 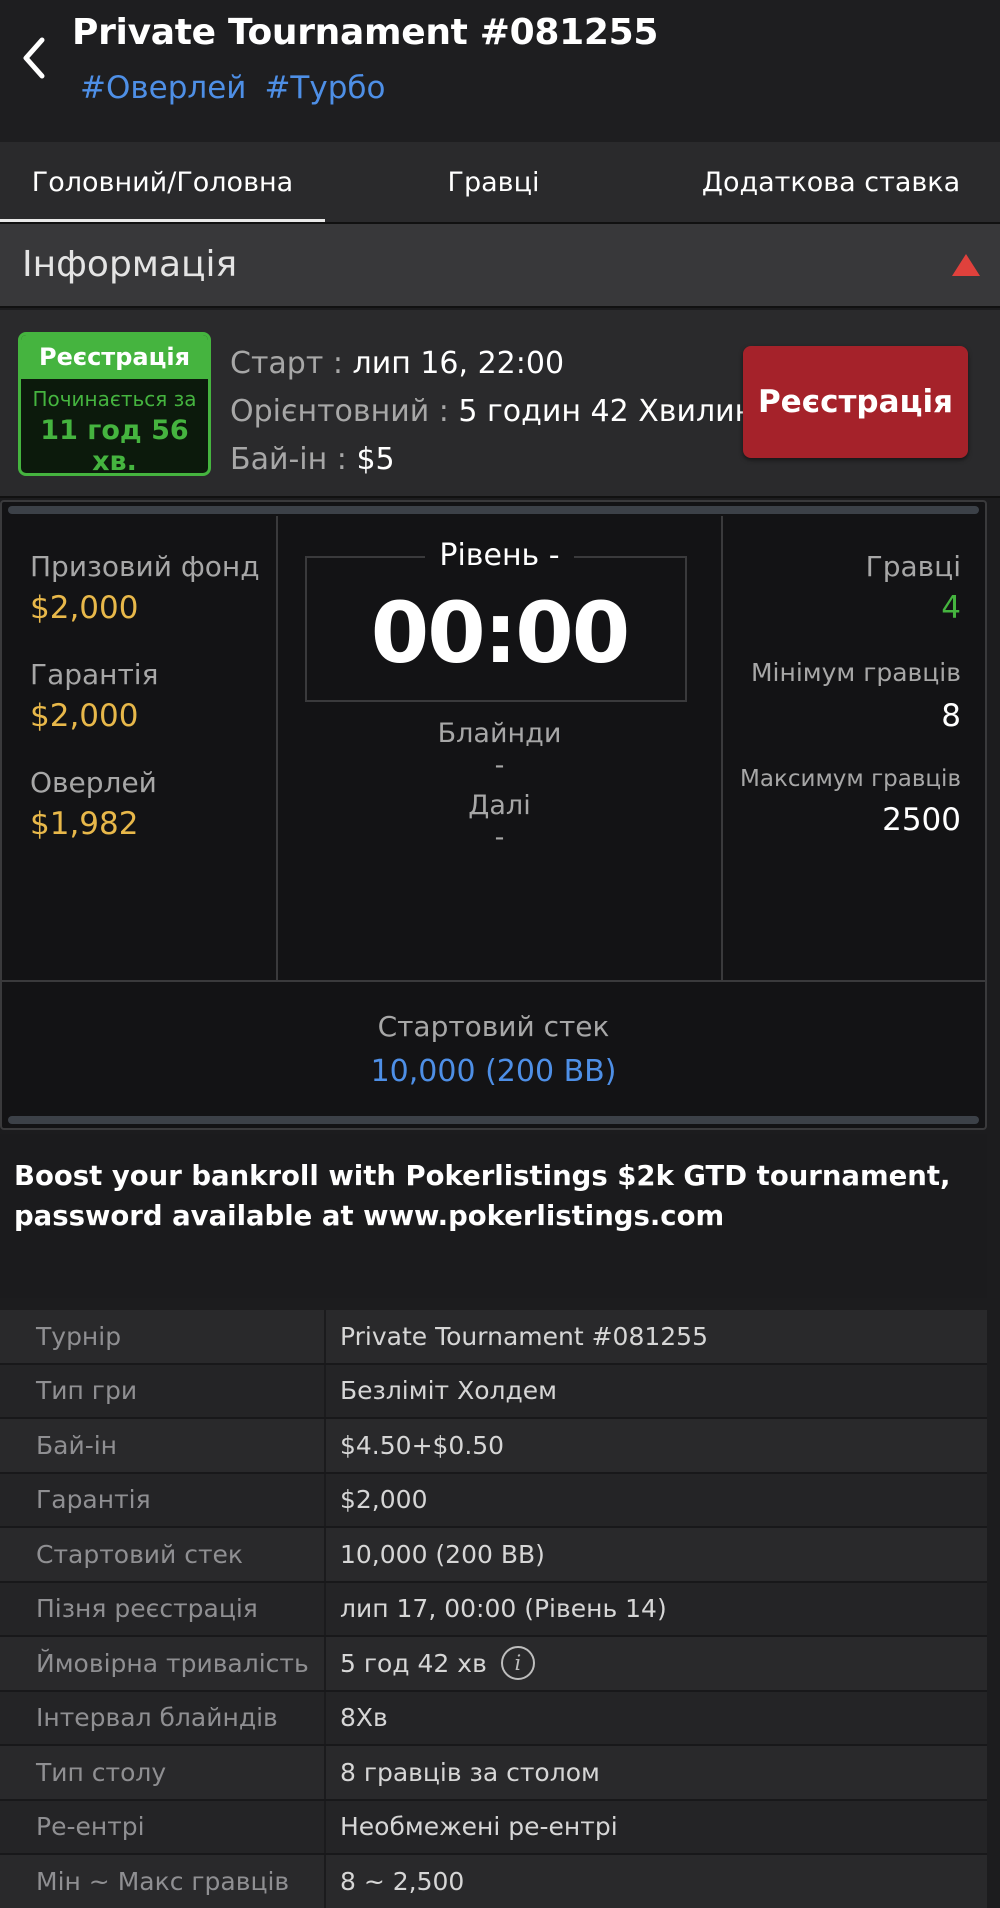 What do you see at coordinates (458, 363) in the screenshot?
I see `start-value: лип 16, 22:00` at bounding box center [458, 363].